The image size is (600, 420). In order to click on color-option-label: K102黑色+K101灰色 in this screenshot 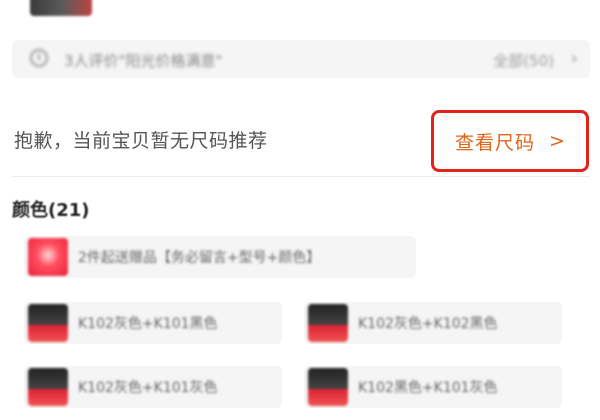, I will do `click(428, 388)`.